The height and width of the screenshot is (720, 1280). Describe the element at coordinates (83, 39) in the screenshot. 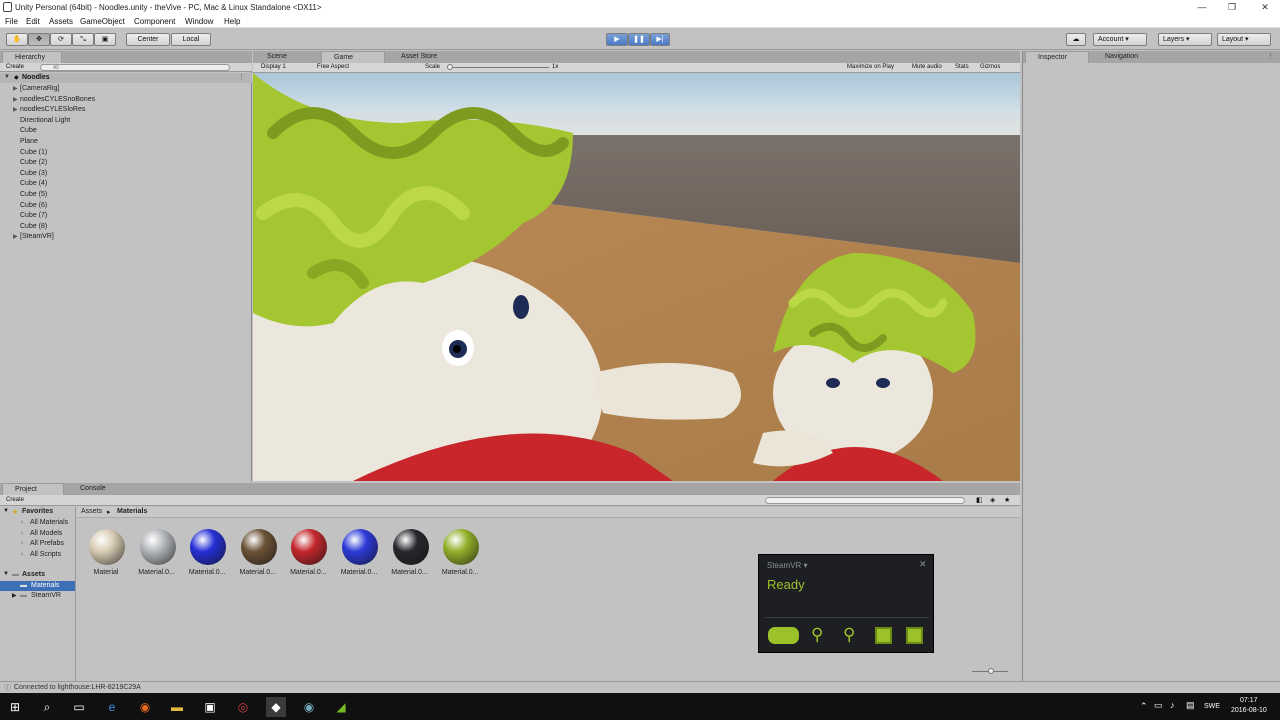

I see `scale-tool-icon: ⤡` at that location.